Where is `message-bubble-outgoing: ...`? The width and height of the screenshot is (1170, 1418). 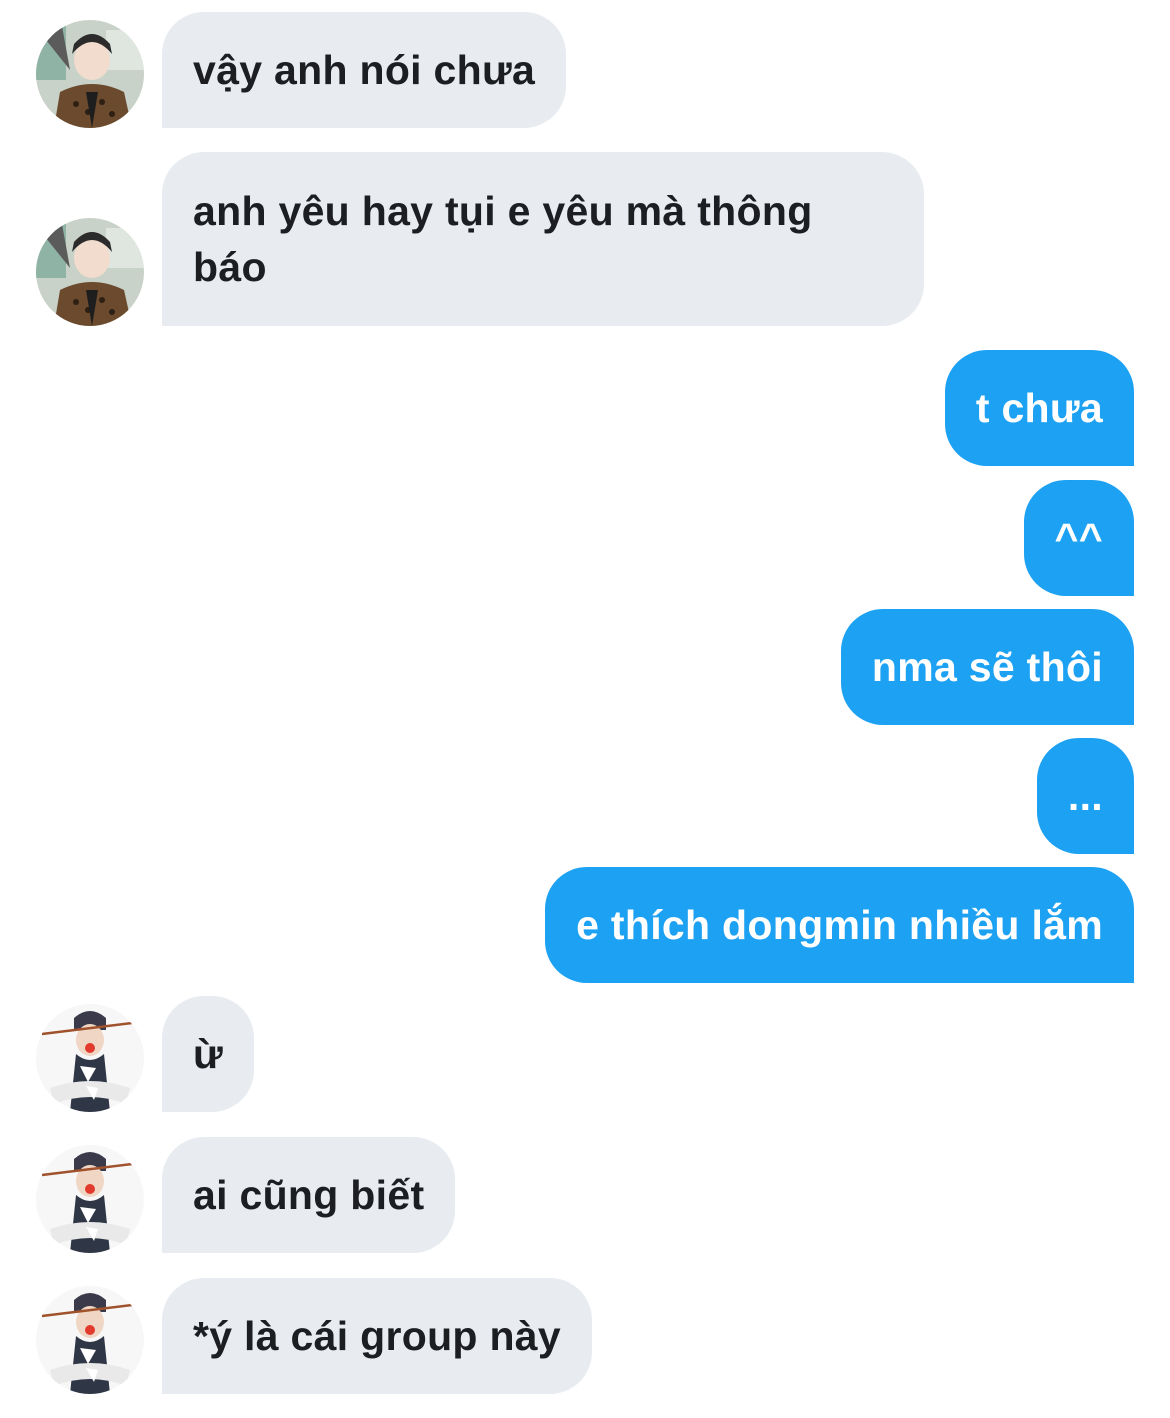 message-bubble-outgoing: ... is located at coordinates (1085, 796).